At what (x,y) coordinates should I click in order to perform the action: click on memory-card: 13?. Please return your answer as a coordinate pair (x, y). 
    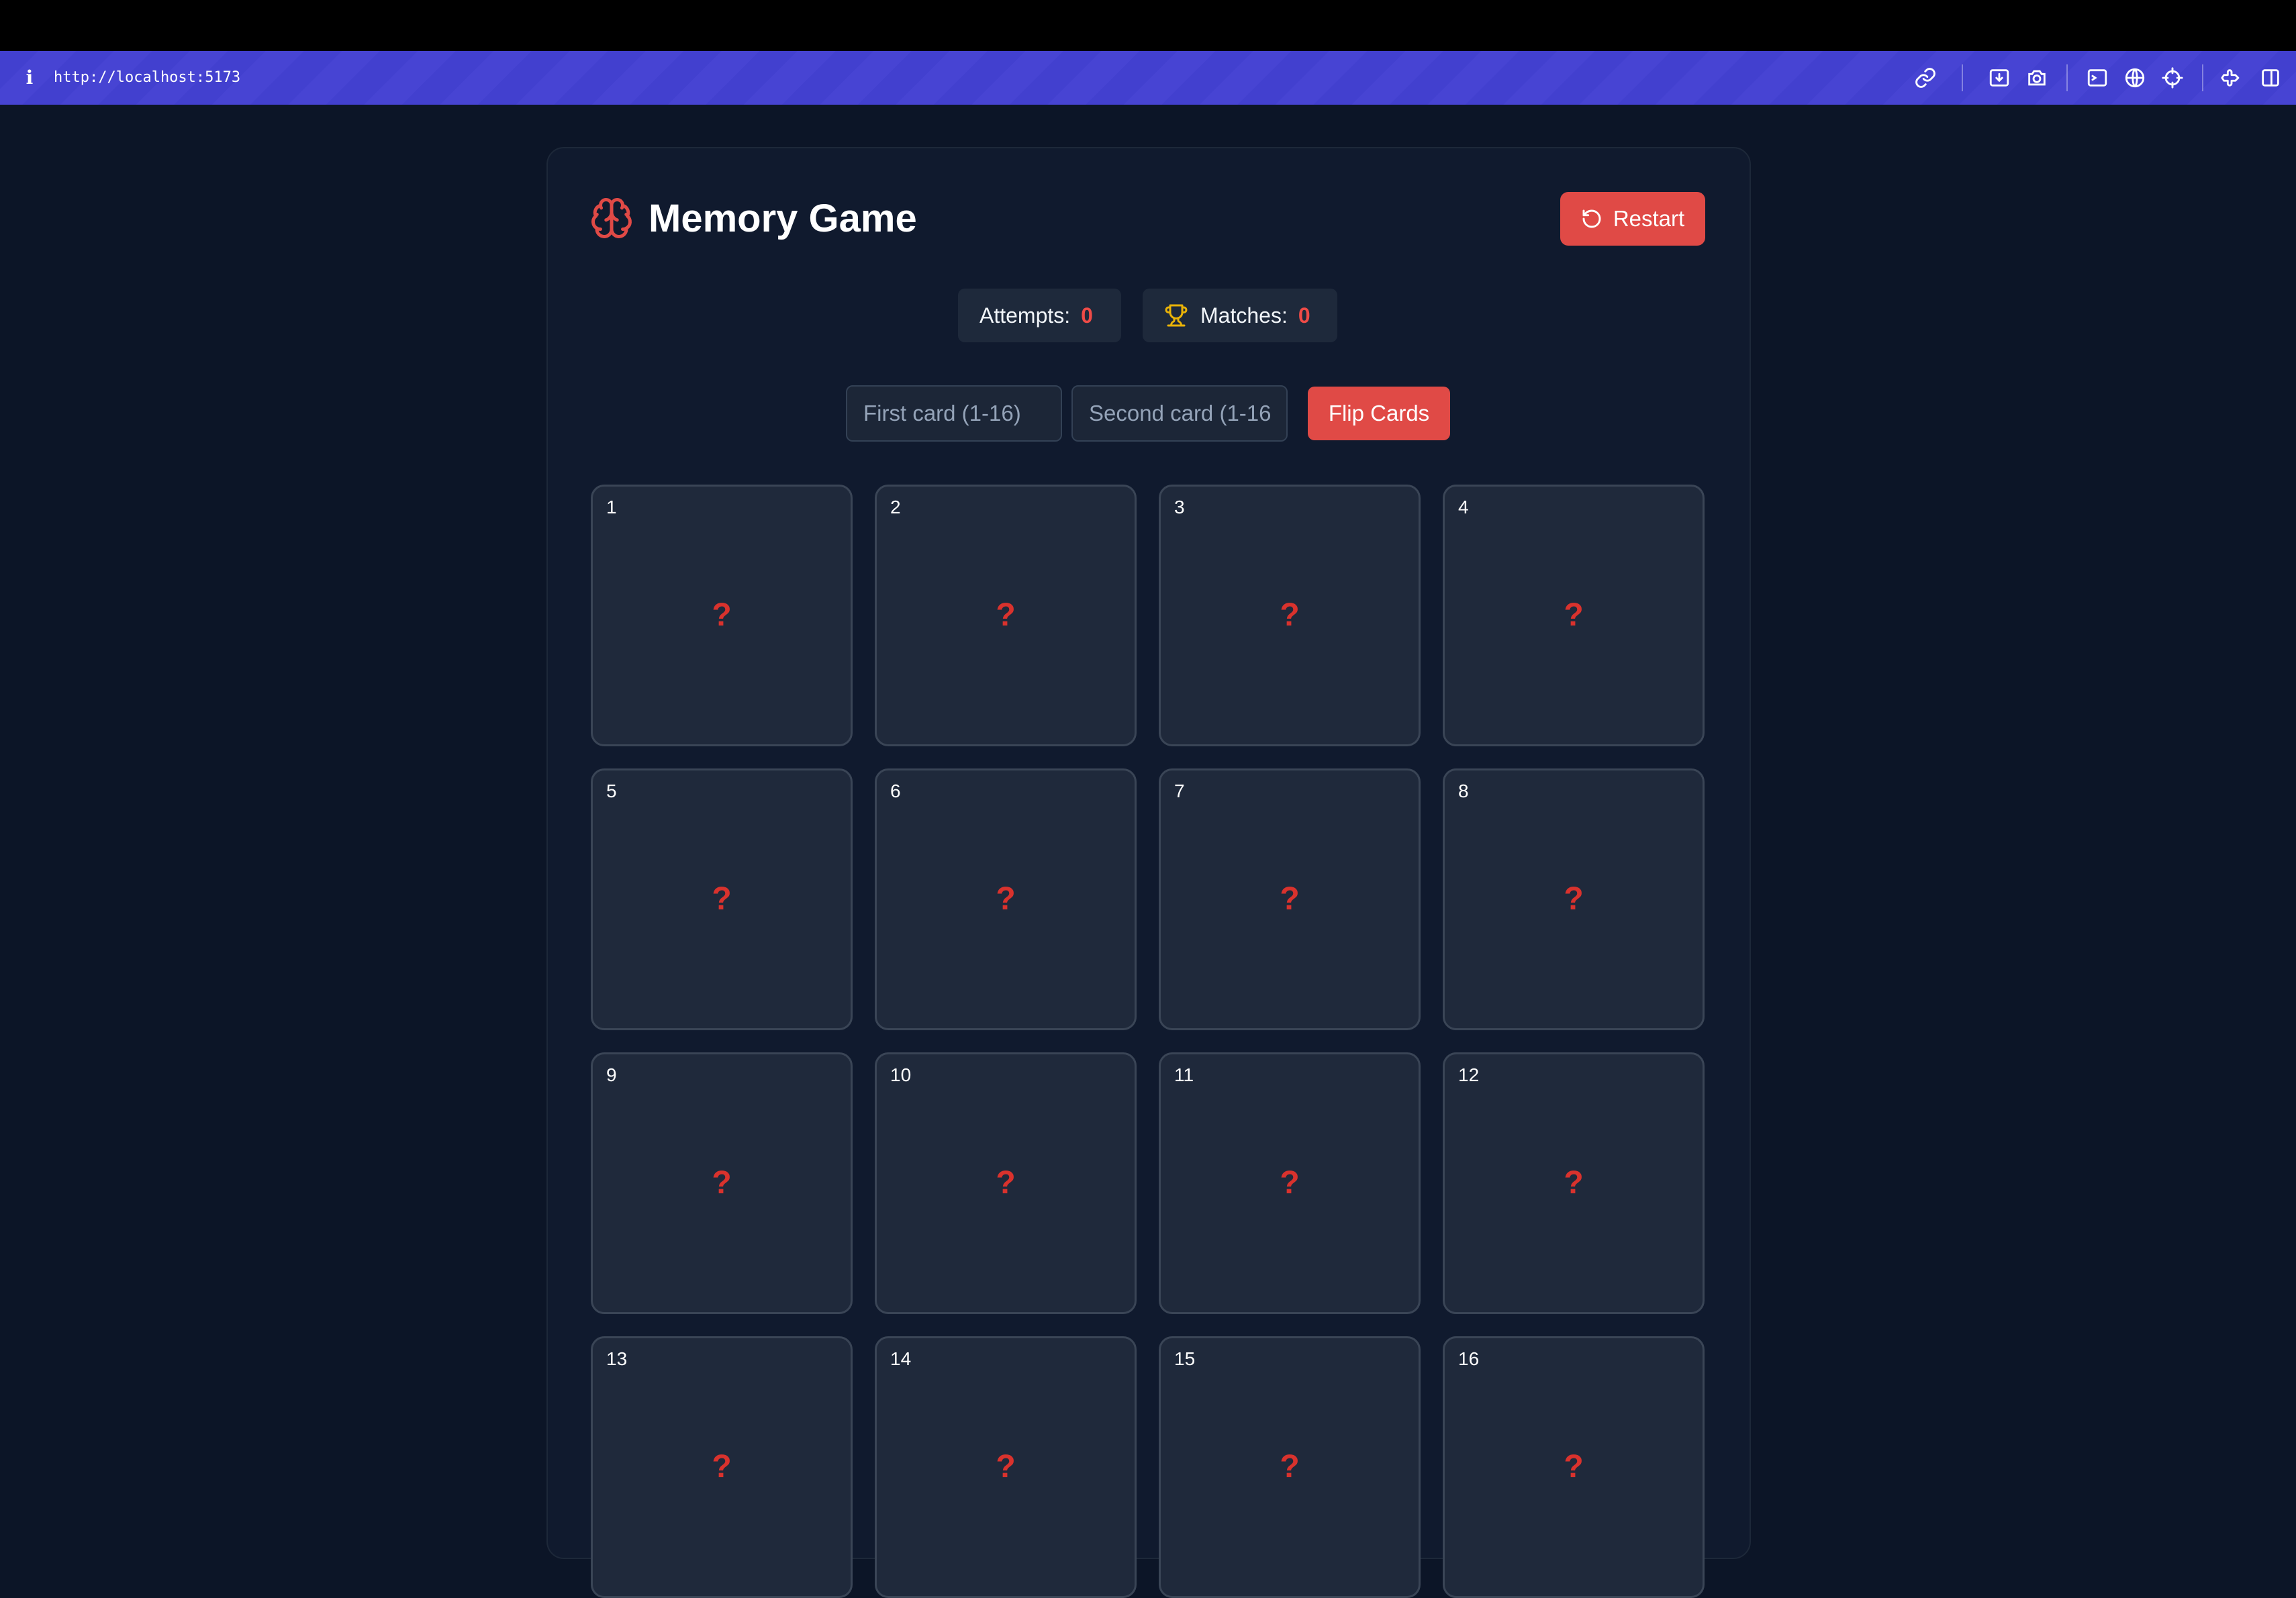
    Looking at the image, I should click on (722, 1467).